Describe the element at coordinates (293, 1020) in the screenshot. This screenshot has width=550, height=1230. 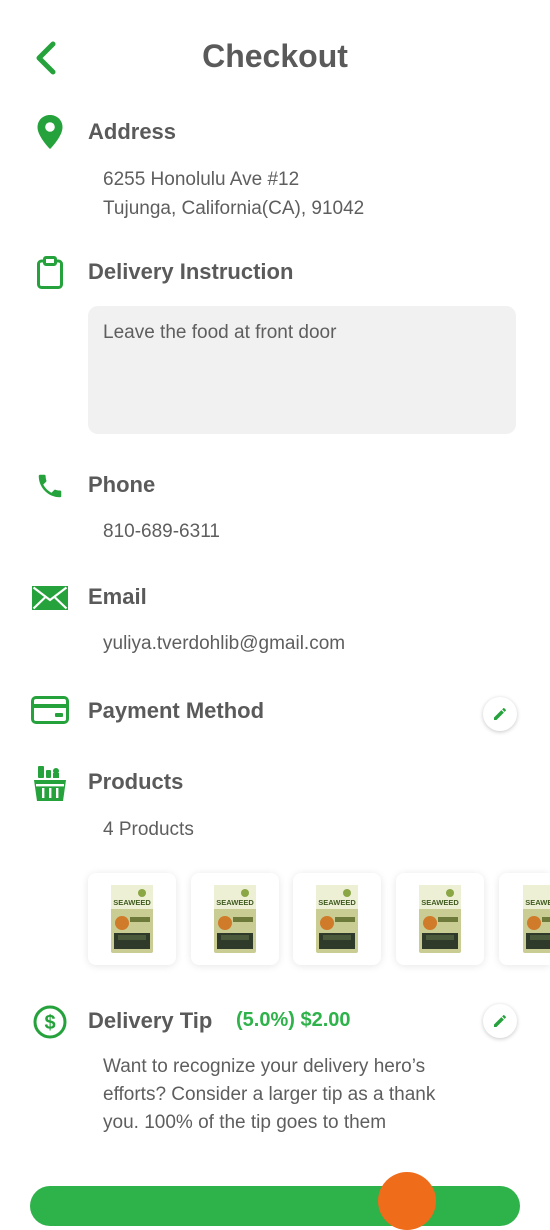
I see `delivery-tip-amount: (5.0%) $2.00` at that location.